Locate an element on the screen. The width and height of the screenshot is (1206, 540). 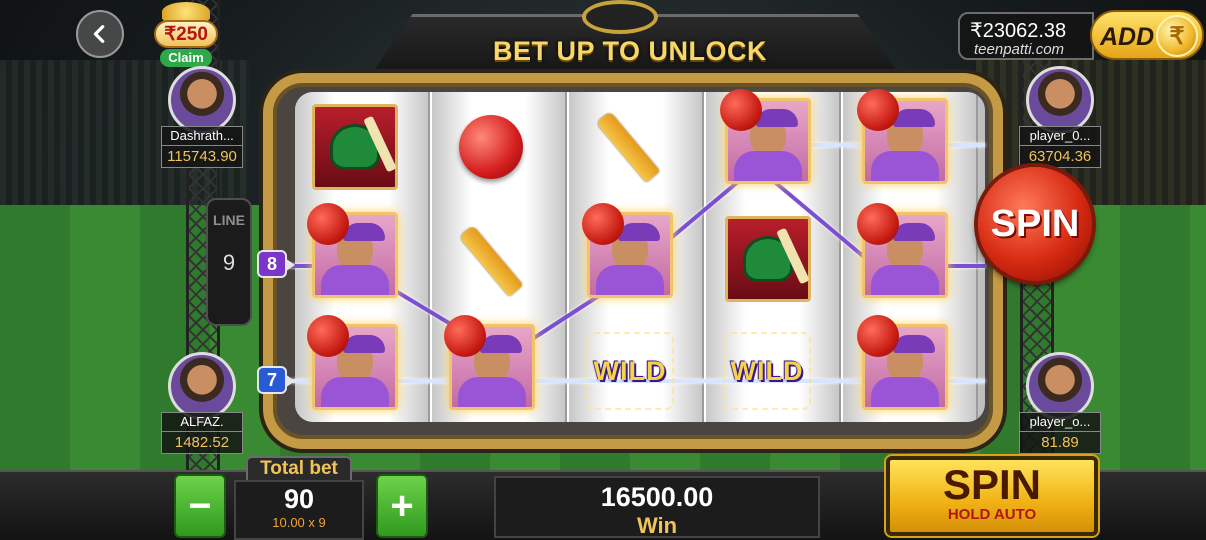
add-money-button: ADD ₹ is located at coordinates (1147, 35).